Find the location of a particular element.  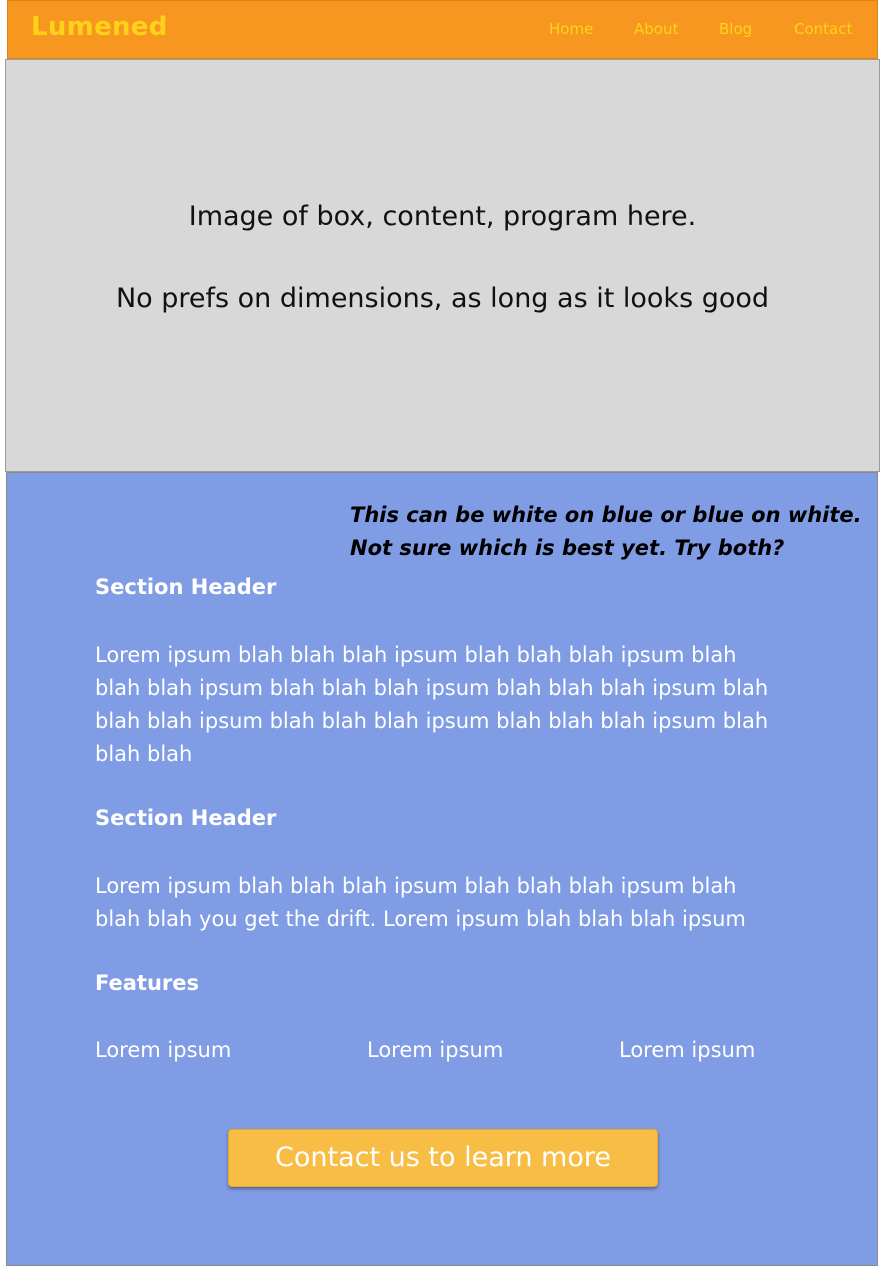

section-body-line: blah blah is located at coordinates (144, 754).